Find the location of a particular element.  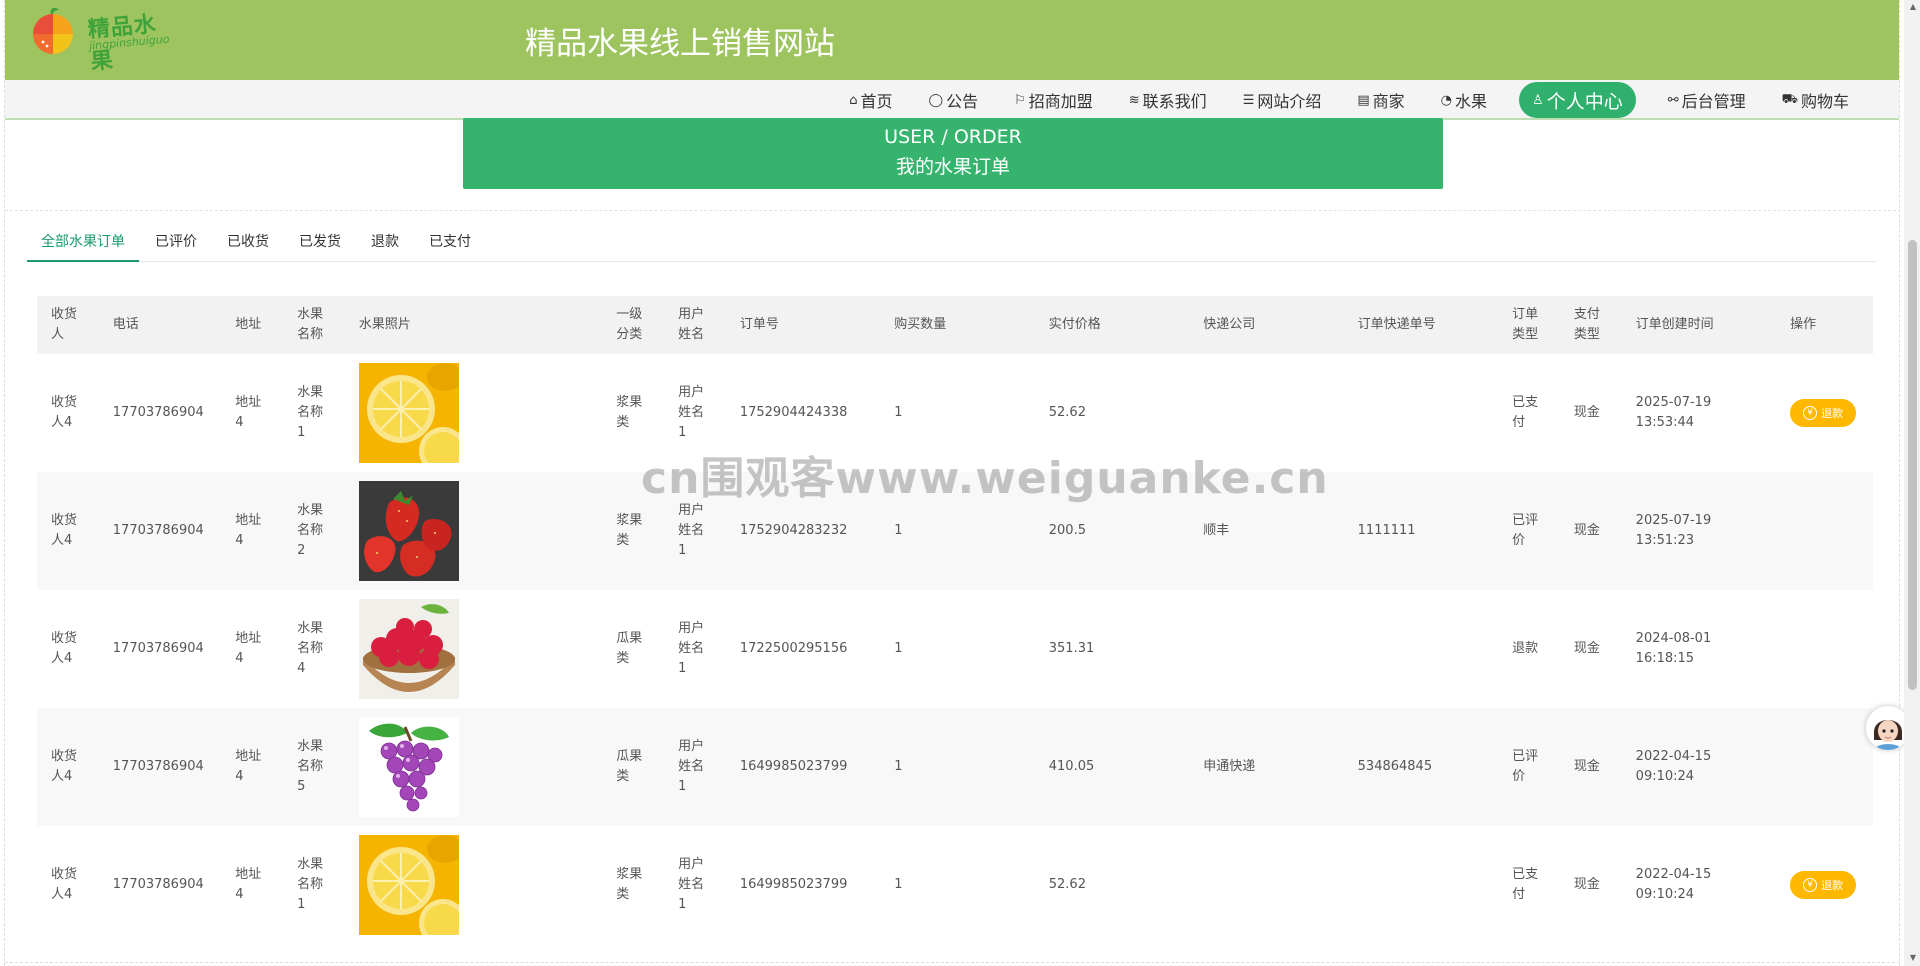

tab-4: 退款 is located at coordinates (385, 242).